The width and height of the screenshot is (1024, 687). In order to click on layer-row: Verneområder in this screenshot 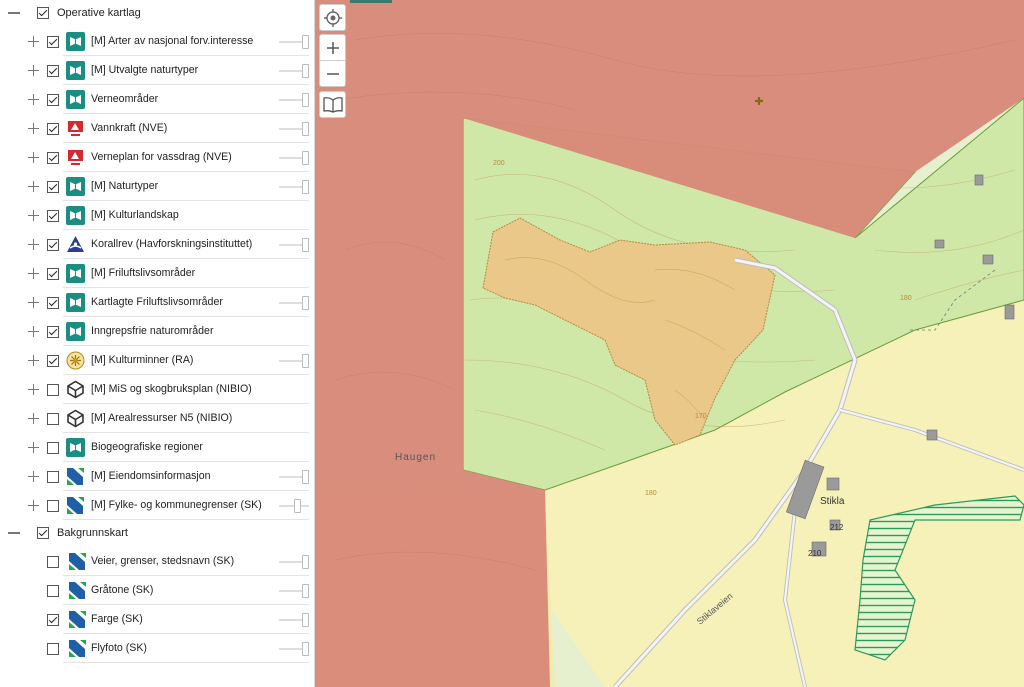, I will do `click(157, 99)`.